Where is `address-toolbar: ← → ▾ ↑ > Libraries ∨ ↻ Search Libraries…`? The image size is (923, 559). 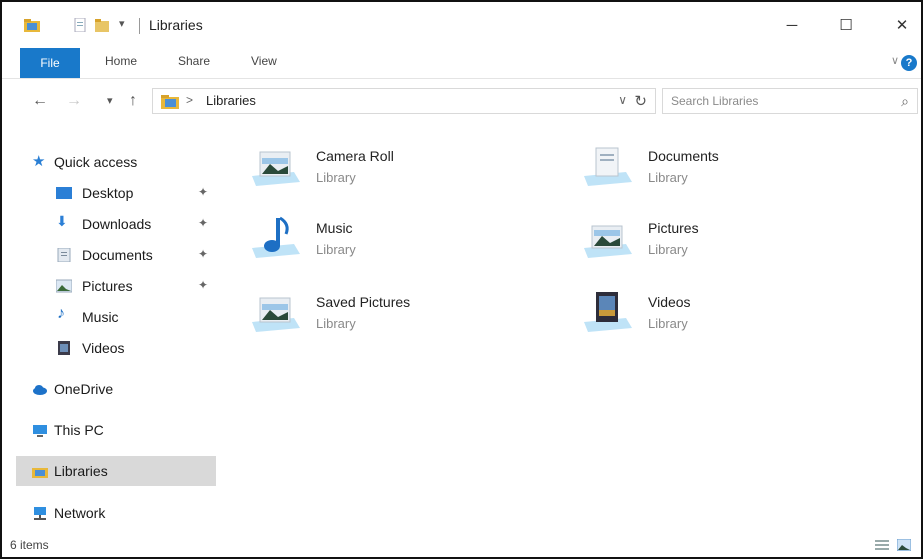
address-toolbar: ← → ▾ ↑ > Libraries ∨ ↻ Search Libraries… is located at coordinates (461, 101).